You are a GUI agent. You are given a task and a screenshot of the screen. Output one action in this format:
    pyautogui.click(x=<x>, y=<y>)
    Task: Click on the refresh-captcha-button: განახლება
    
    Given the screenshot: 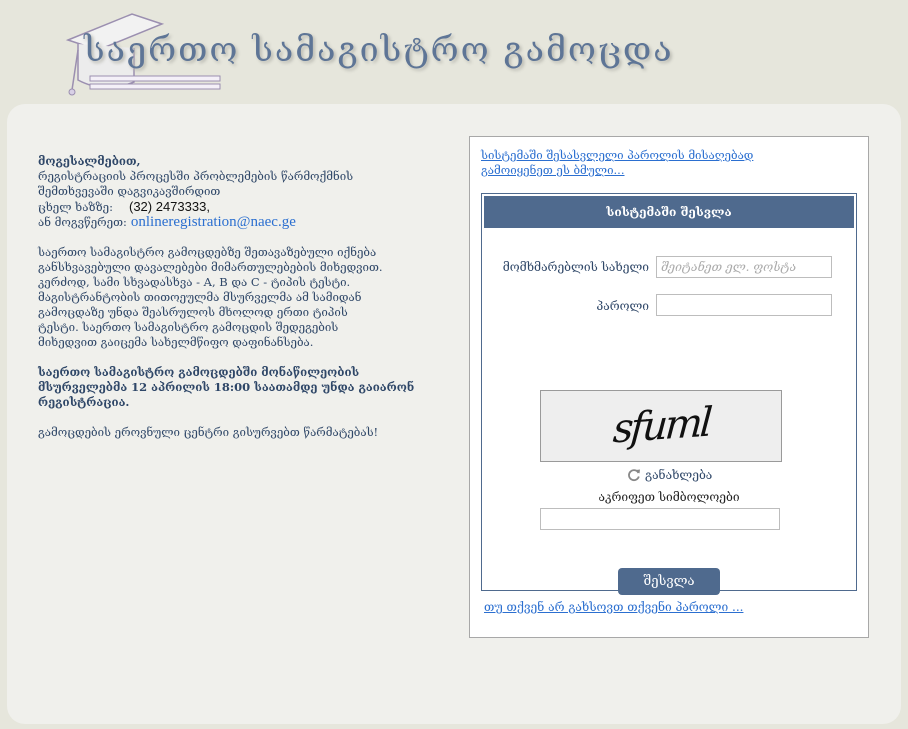 What is the action you would take?
    pyautogui.click(x=669, y=475)
    